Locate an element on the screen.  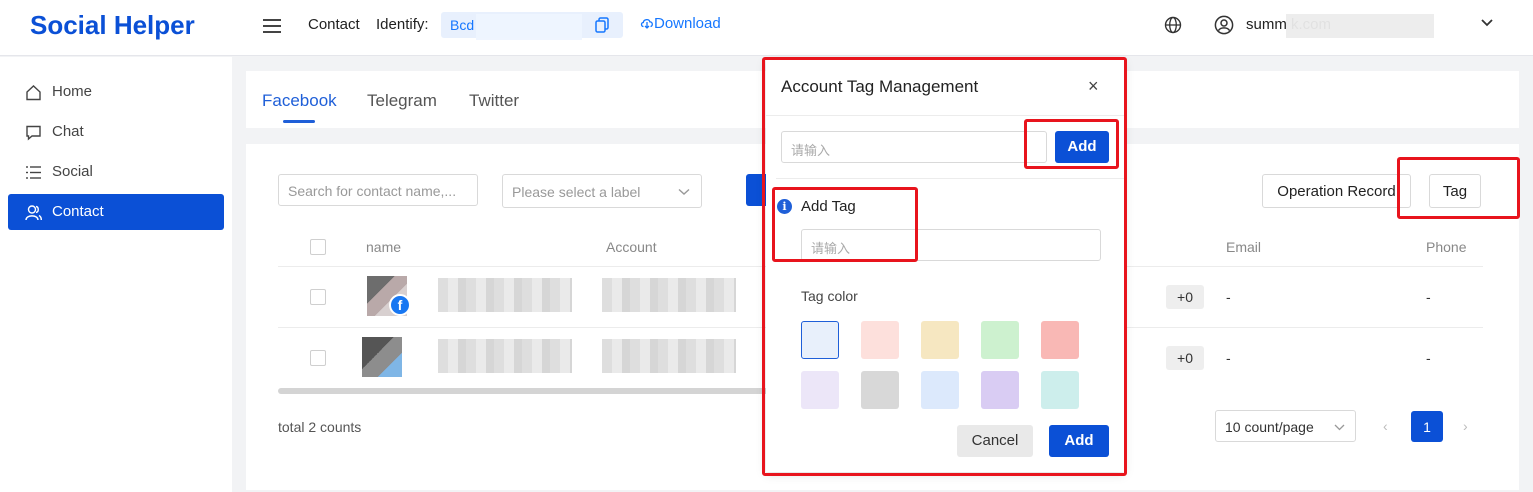
column-header-name: name is located at coordinates (384, 247).